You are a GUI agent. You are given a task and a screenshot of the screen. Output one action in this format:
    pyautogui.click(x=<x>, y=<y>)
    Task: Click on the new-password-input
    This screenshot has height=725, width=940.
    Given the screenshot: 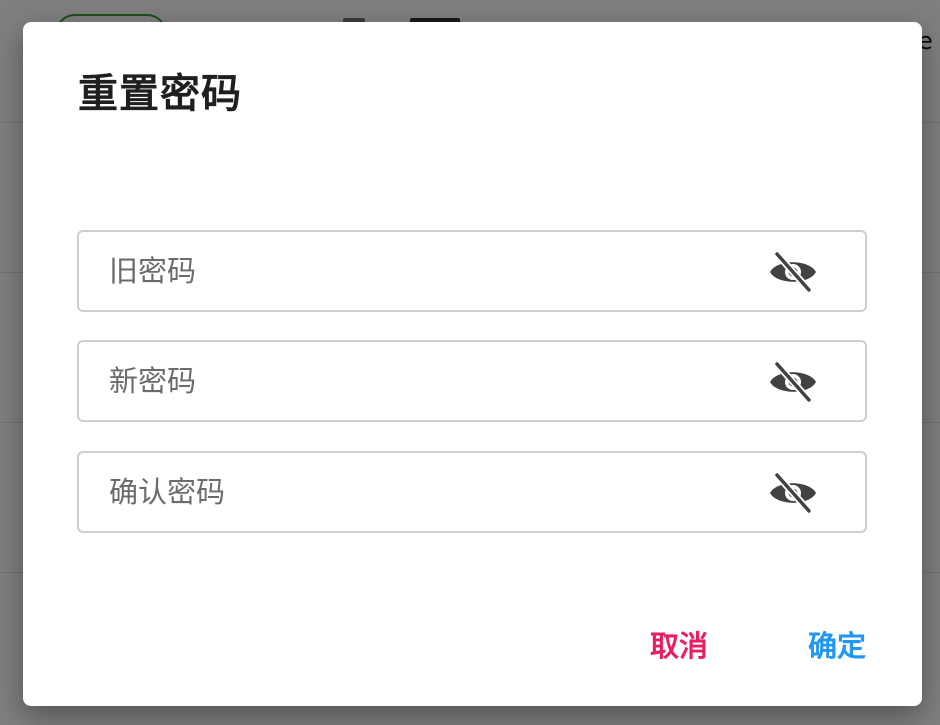 What is the action you would take?
    pyautogui.click(x=429, y=381)
    